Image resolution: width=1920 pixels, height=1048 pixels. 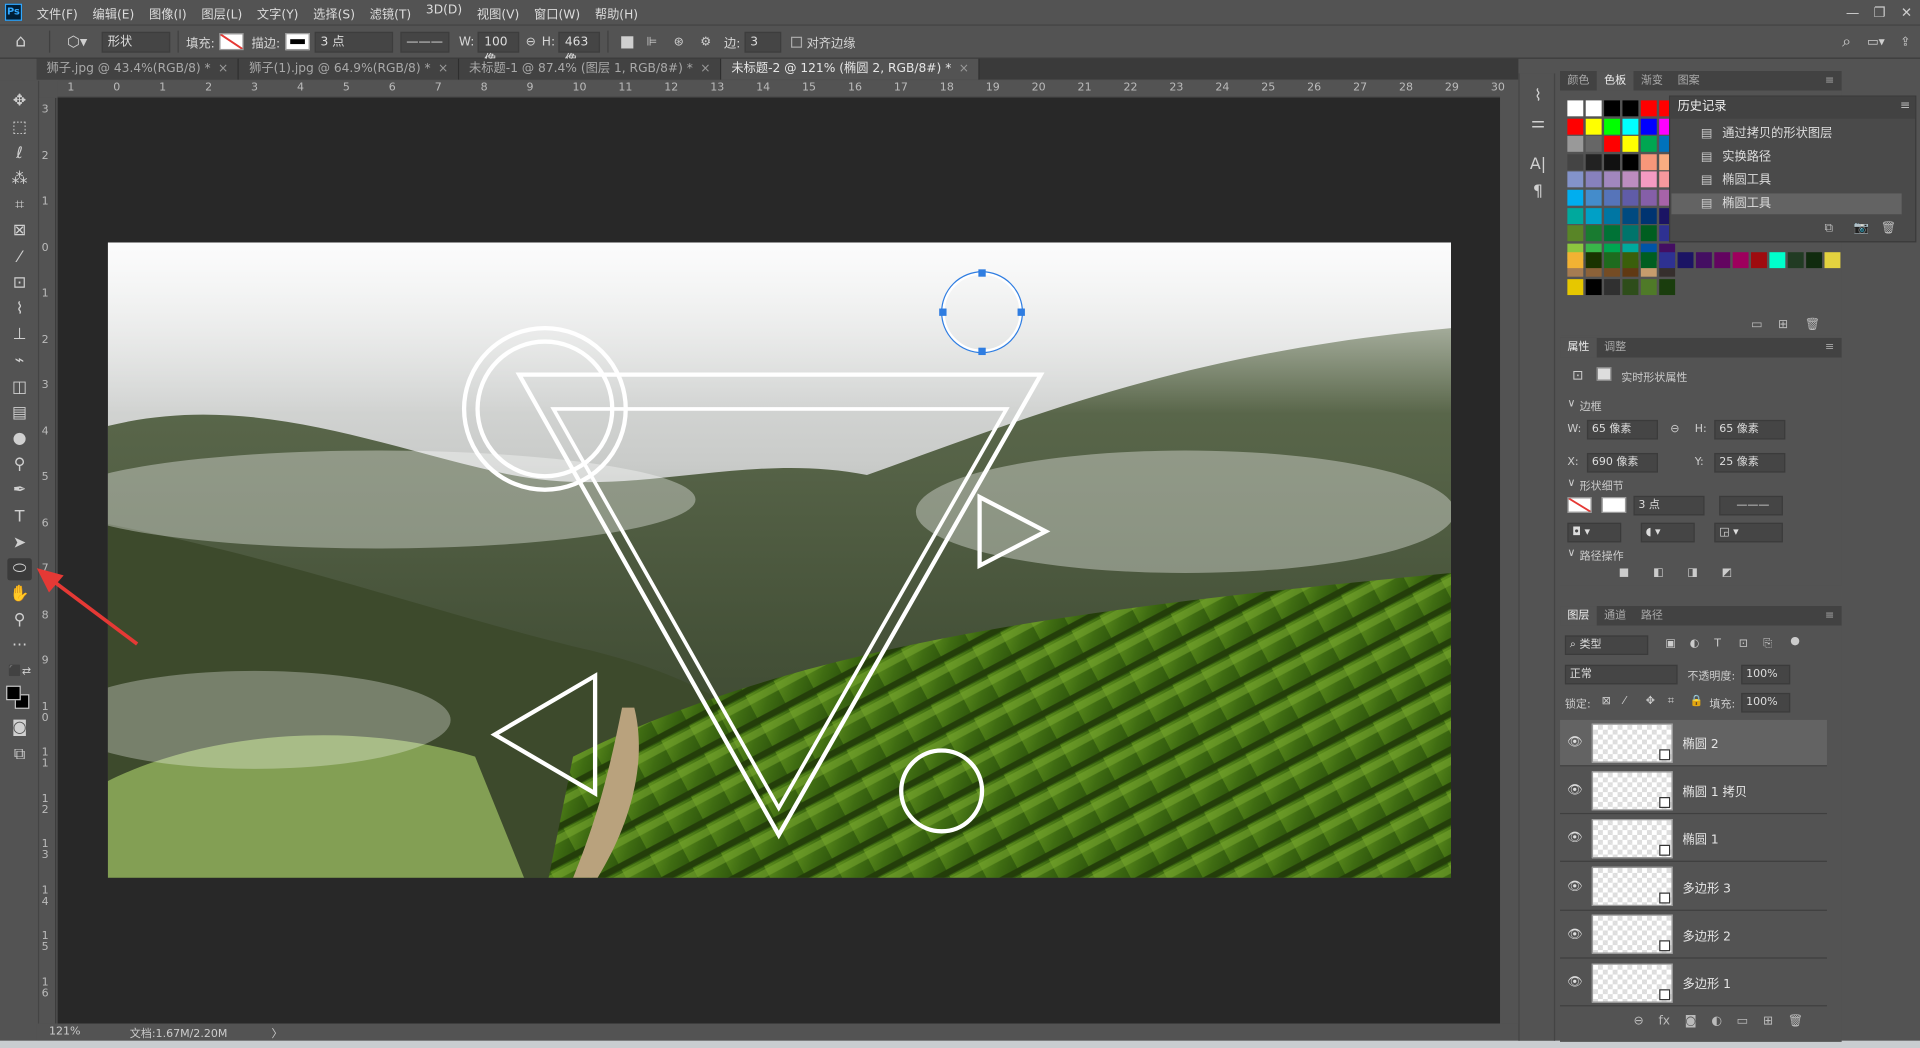 I want to click on paragraph-panel-icon: ¶, so click(x=1538, y=192).